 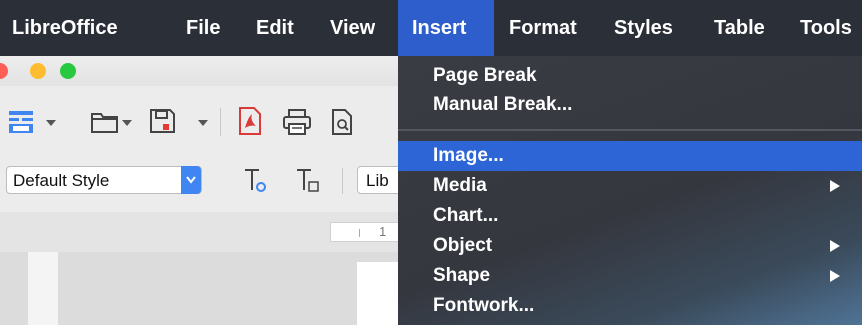 What do you see at coordinates (377, 180) in the screenshot?
I see `font-name-value: Lib` at bounding box center [377, 180].